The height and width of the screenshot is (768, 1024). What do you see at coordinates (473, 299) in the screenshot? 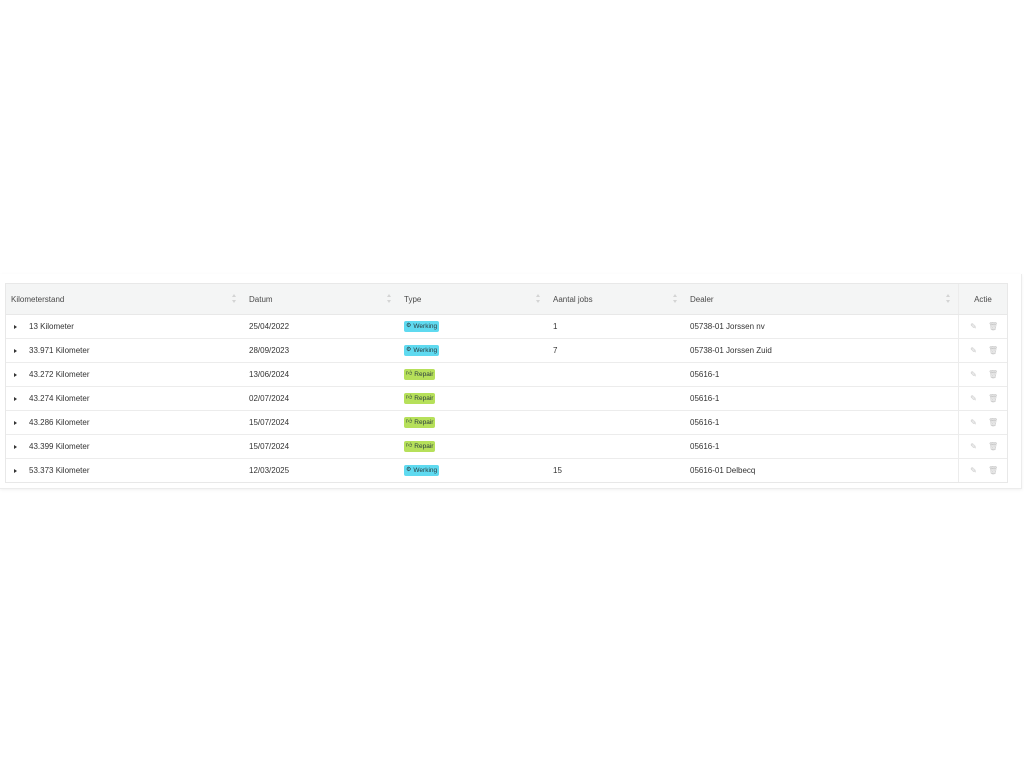
I see `column-header-type: Type` at bounding box center [473, 299].